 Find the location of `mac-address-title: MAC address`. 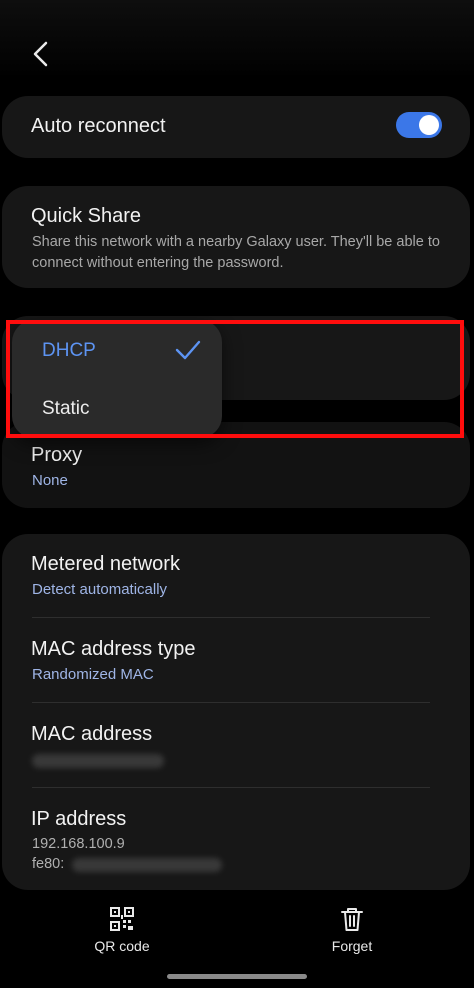

mac-address-title: MAC address is located at coordinates (92, 734).